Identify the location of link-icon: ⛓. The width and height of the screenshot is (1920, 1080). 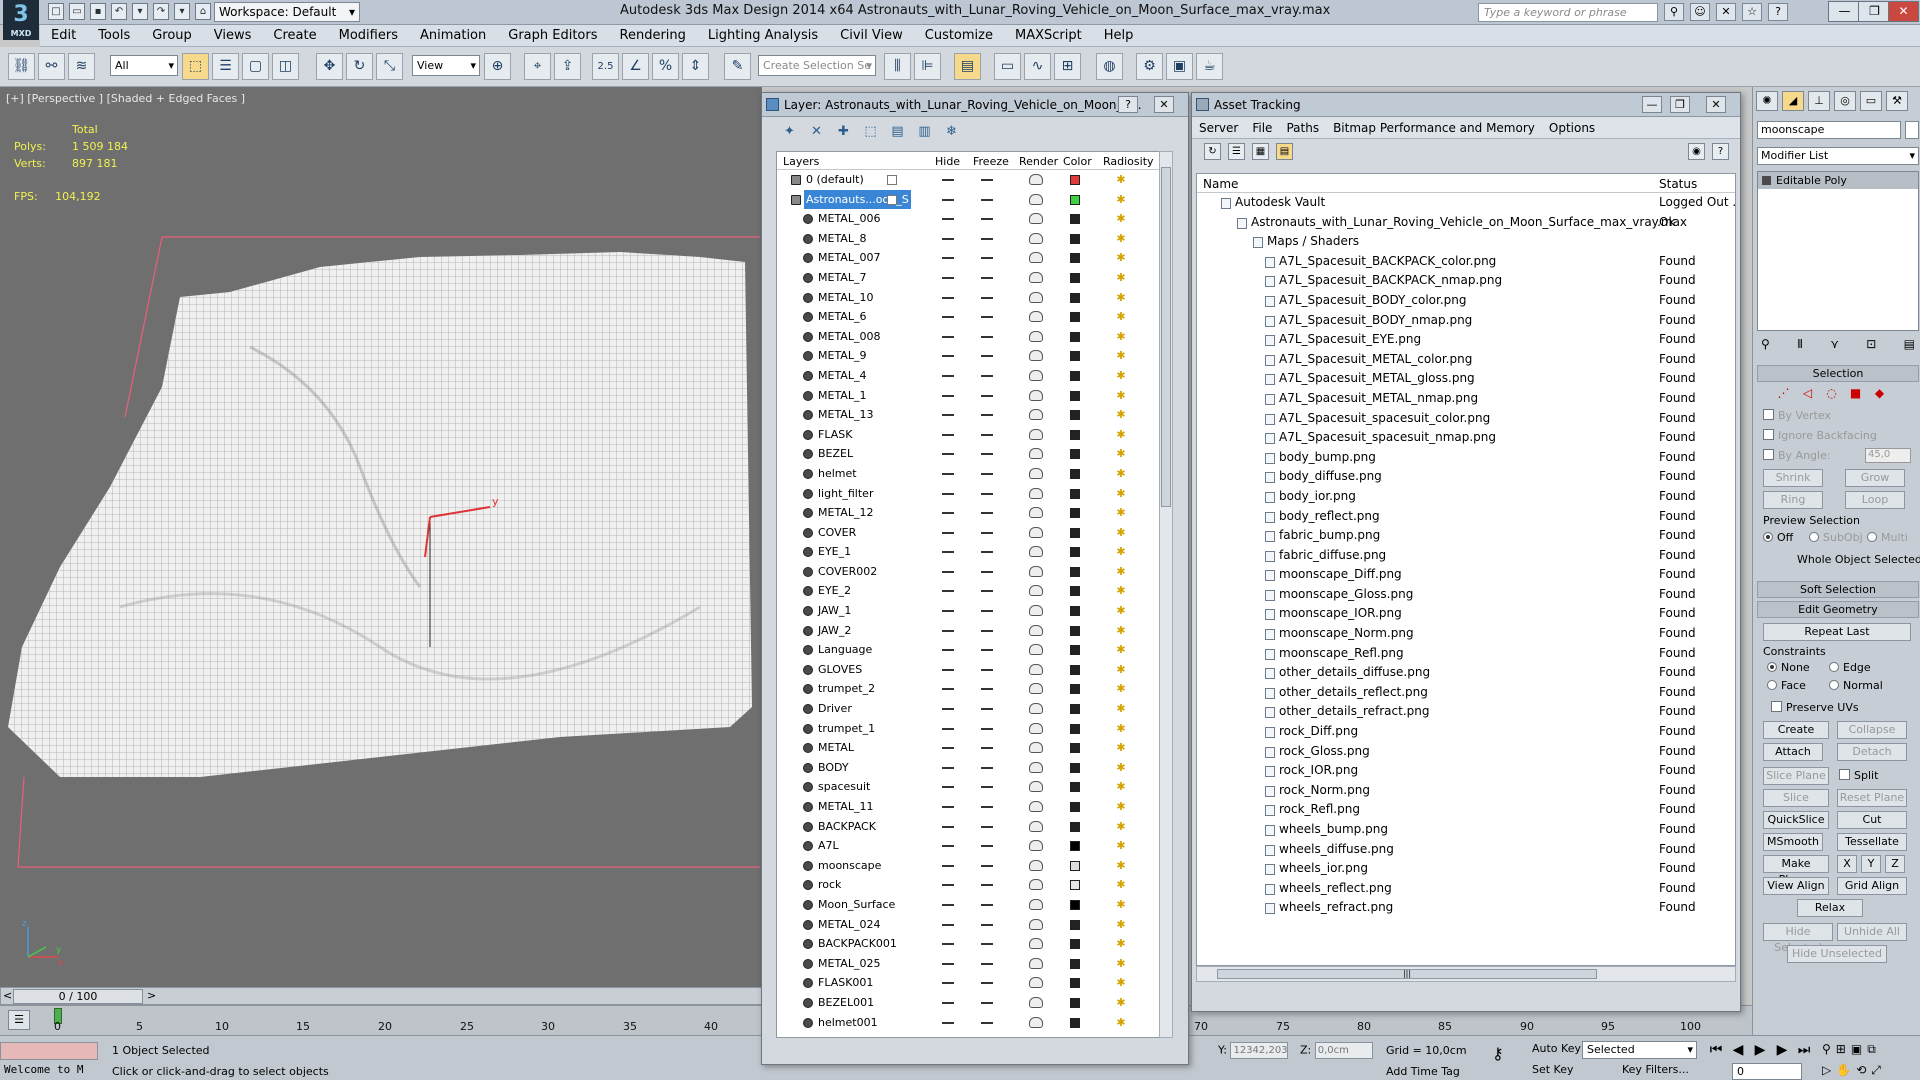
(21, 66).